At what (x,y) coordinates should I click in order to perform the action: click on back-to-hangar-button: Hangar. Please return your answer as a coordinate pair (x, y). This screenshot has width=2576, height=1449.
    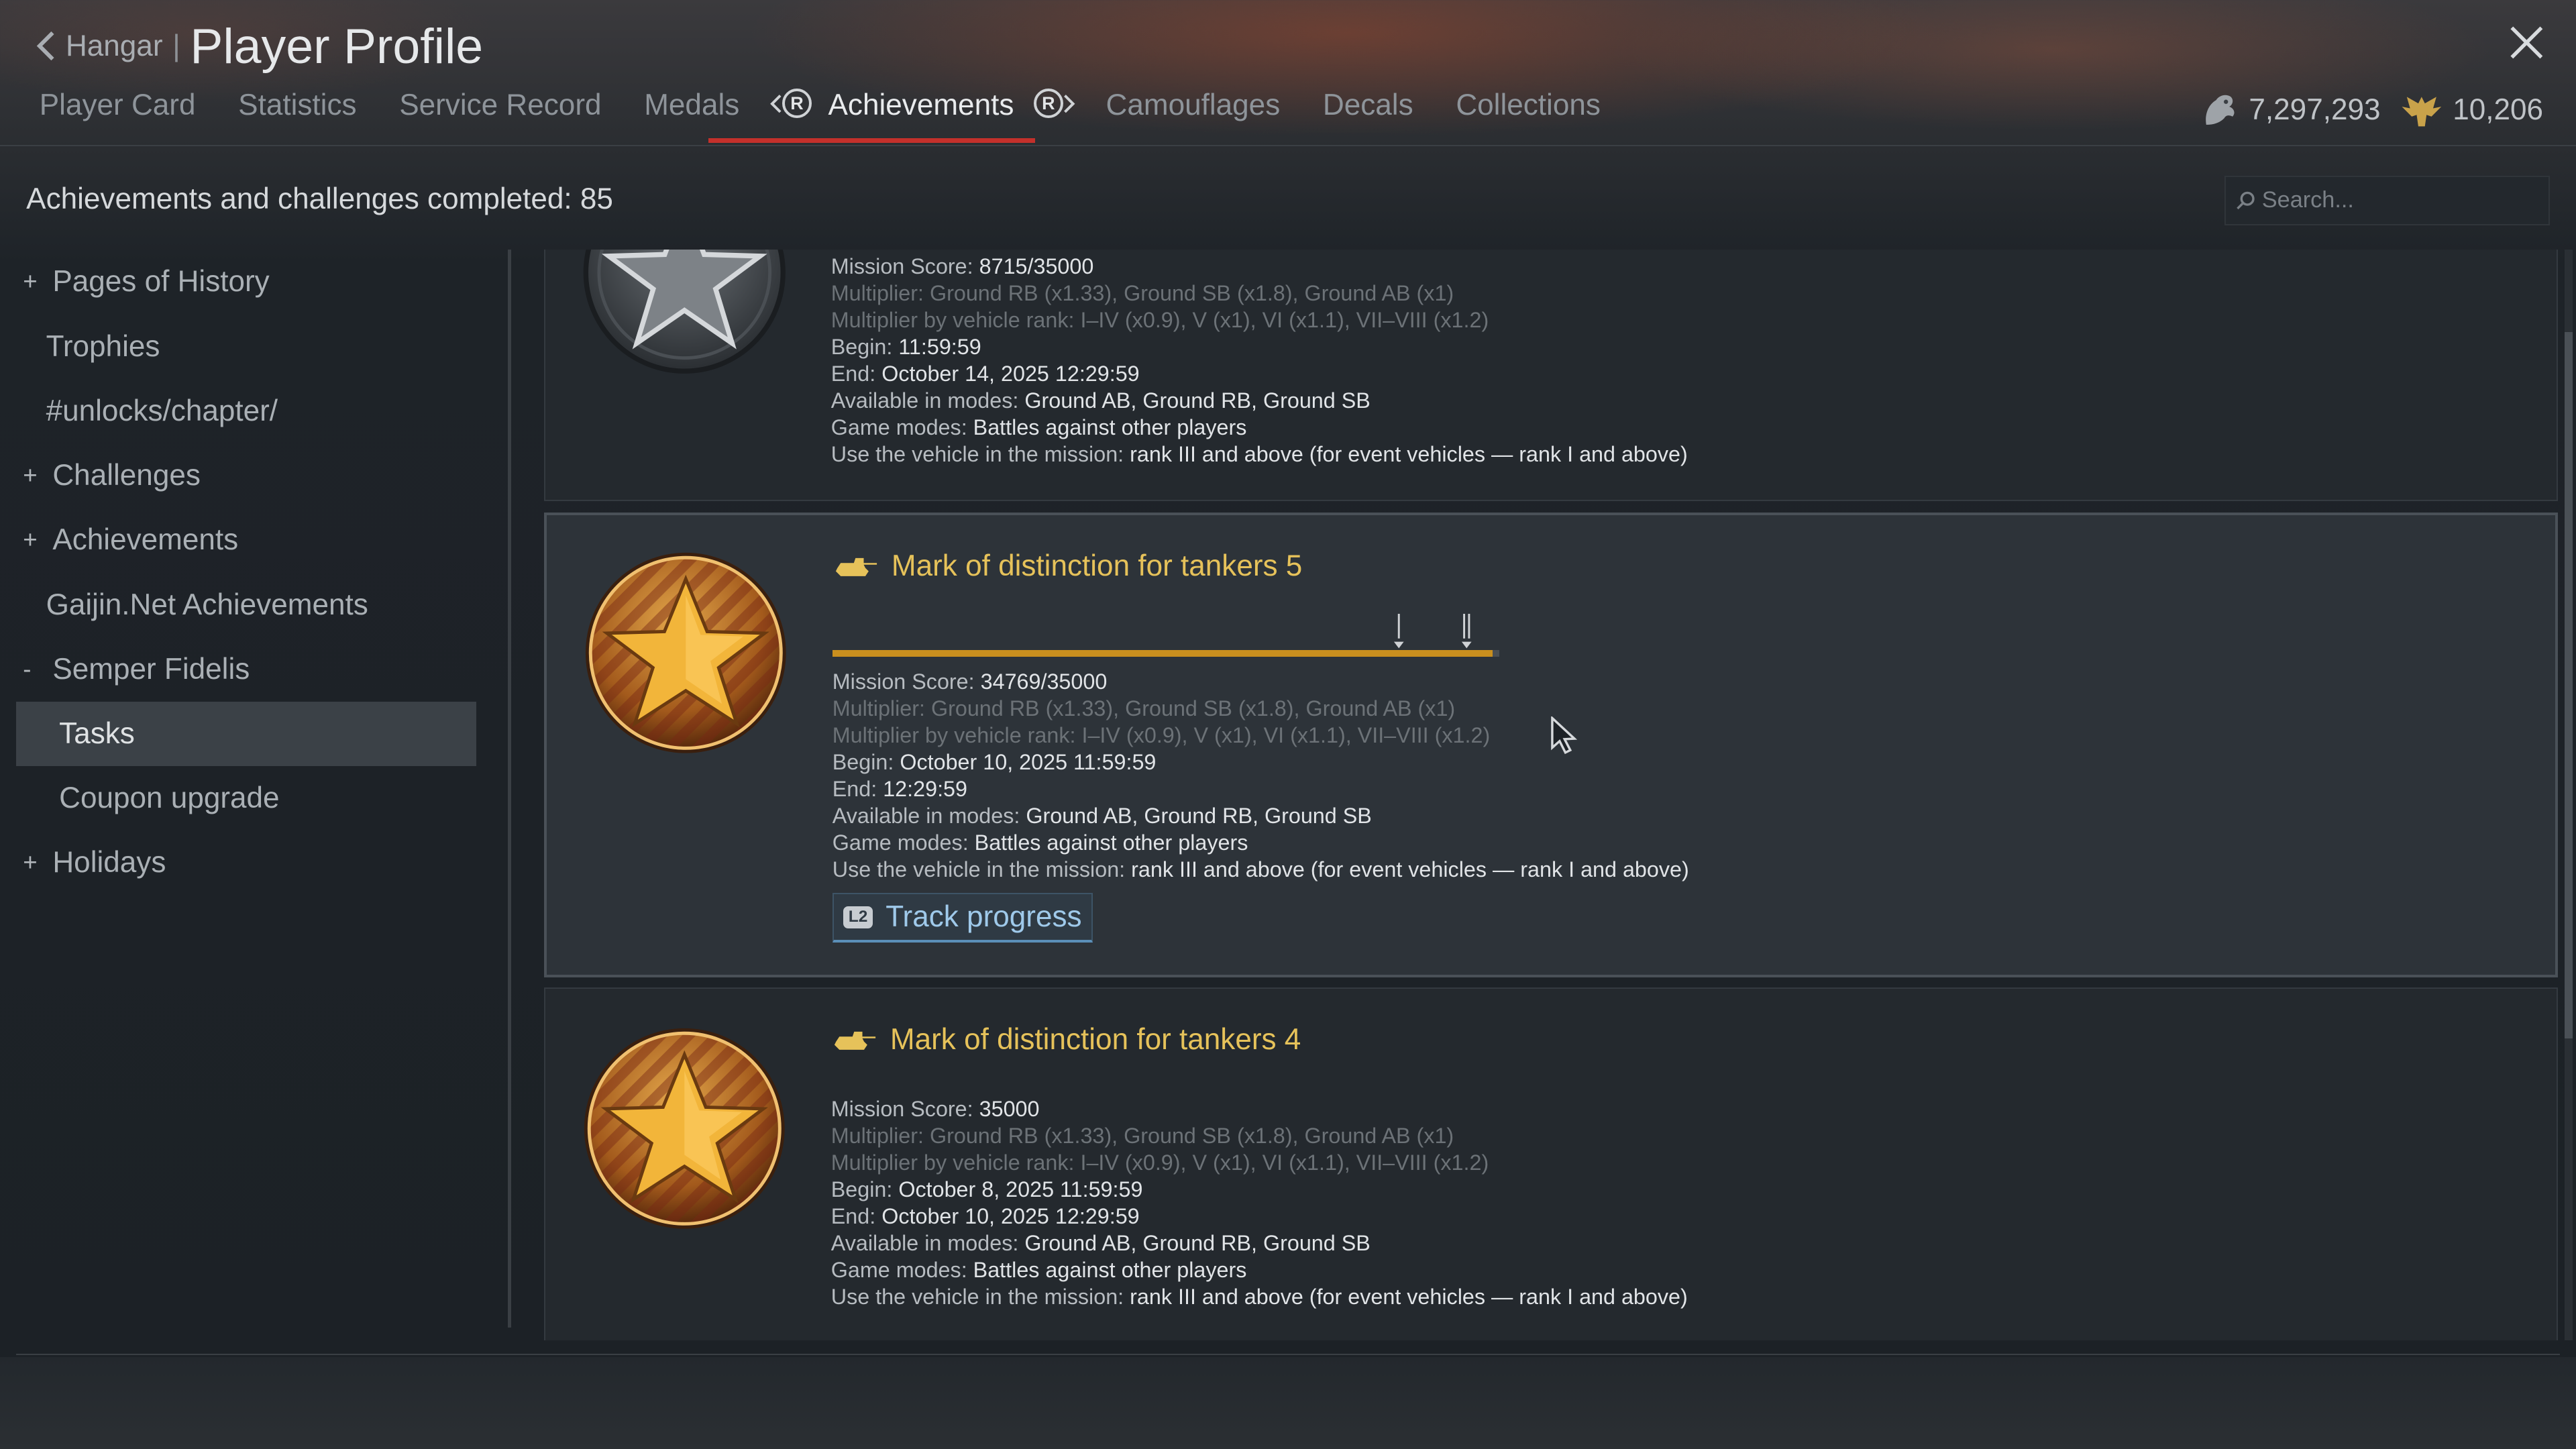
    Looking at the image, I should click on (99, 46).